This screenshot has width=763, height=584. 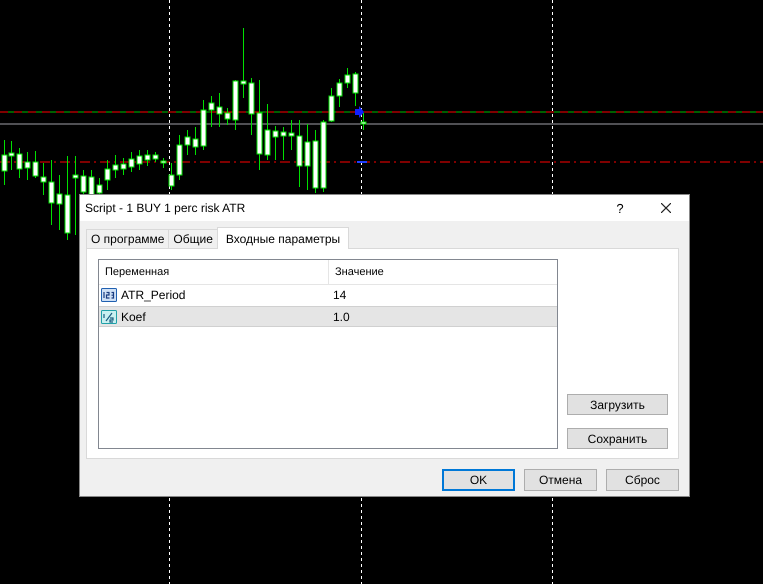 What do you see at coordinates (443, 272) in the screenshot?
I see `column-header: Значение` at bounding box center [443, 272].